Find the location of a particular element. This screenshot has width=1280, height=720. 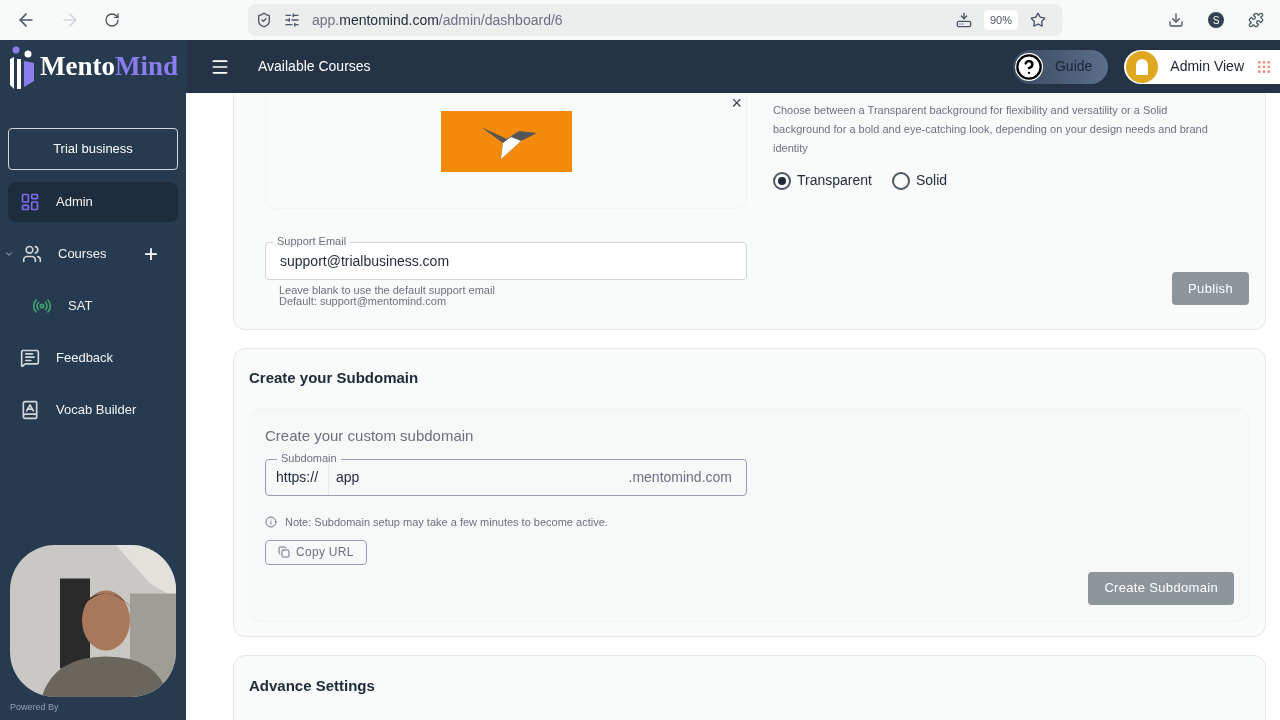

sidebar-item: Admin is located at coordinates (93, 202).